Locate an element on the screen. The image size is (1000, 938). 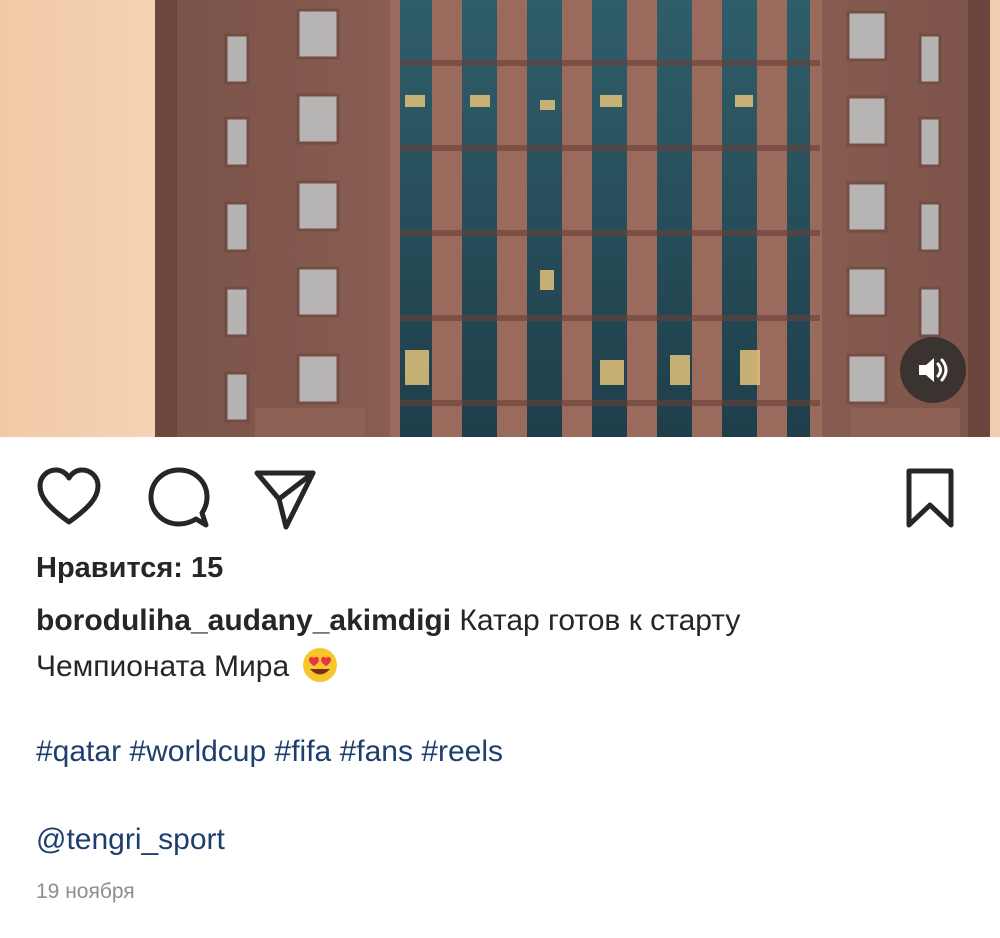
hashtags: #qatar #worldcup #fifa #fans #reels is located at coordinates (269, 752).